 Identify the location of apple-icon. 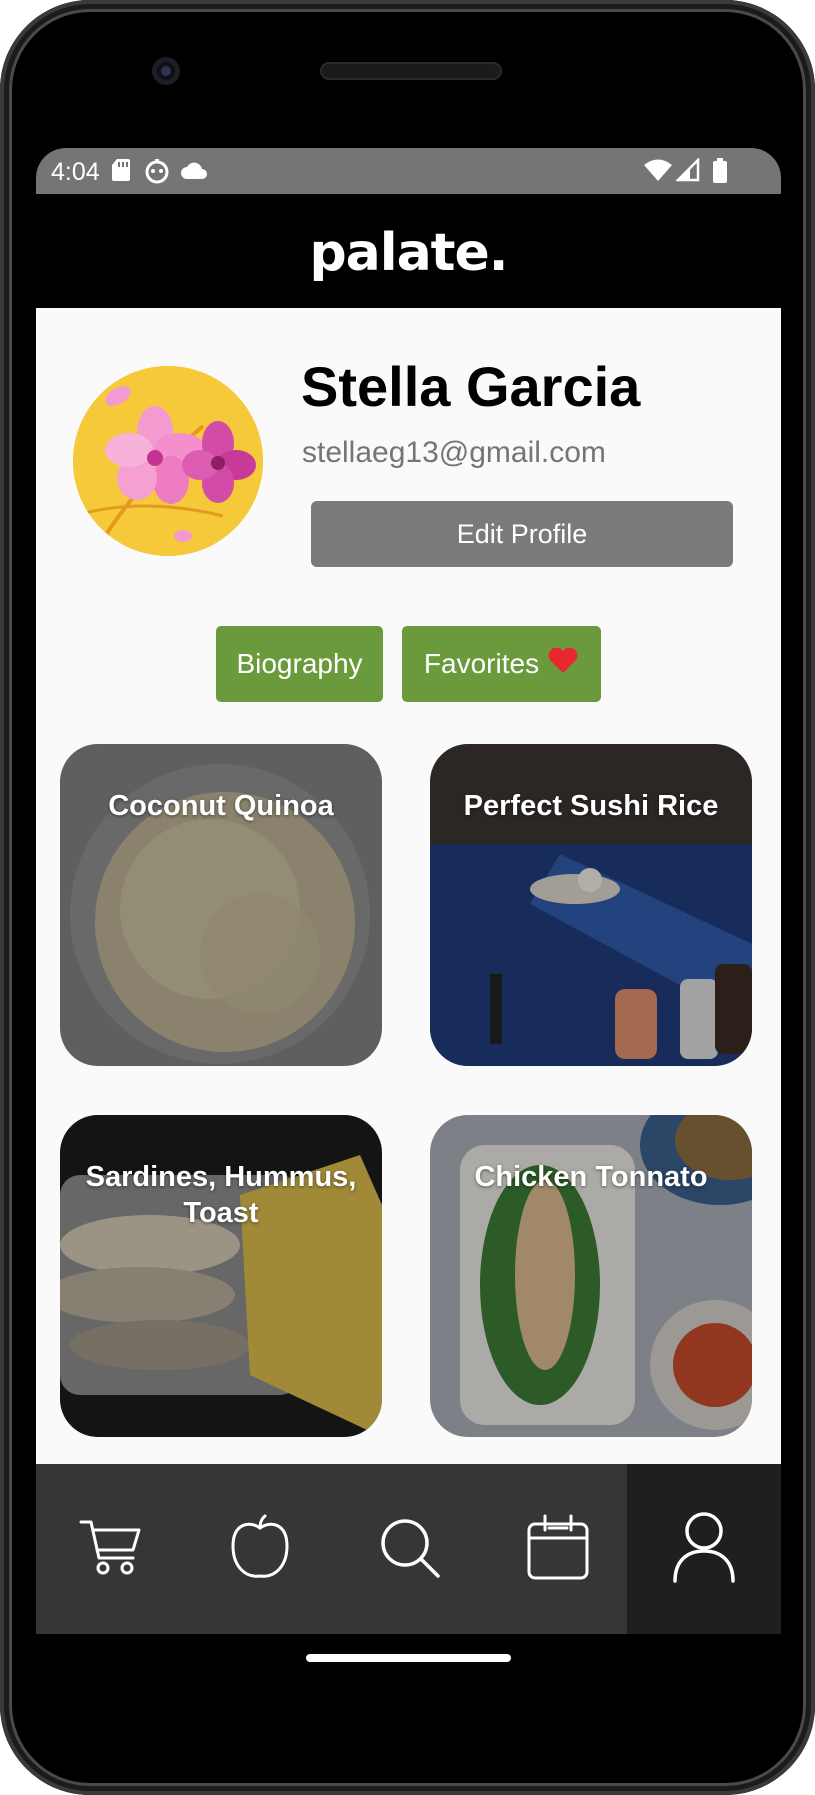
(260, 1549).